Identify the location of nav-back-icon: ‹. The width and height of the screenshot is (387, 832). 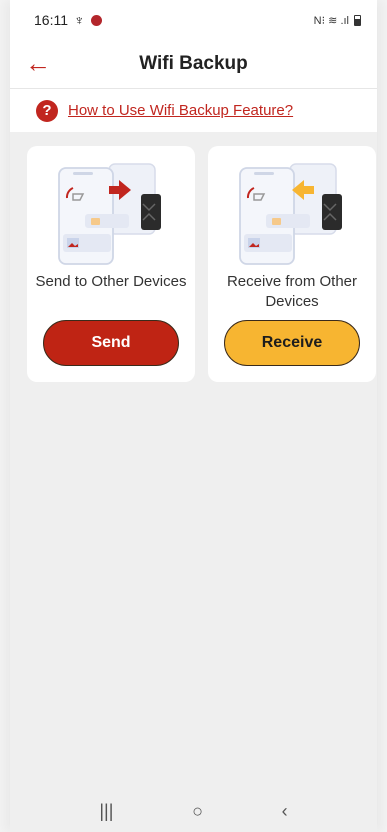
(285, 811).